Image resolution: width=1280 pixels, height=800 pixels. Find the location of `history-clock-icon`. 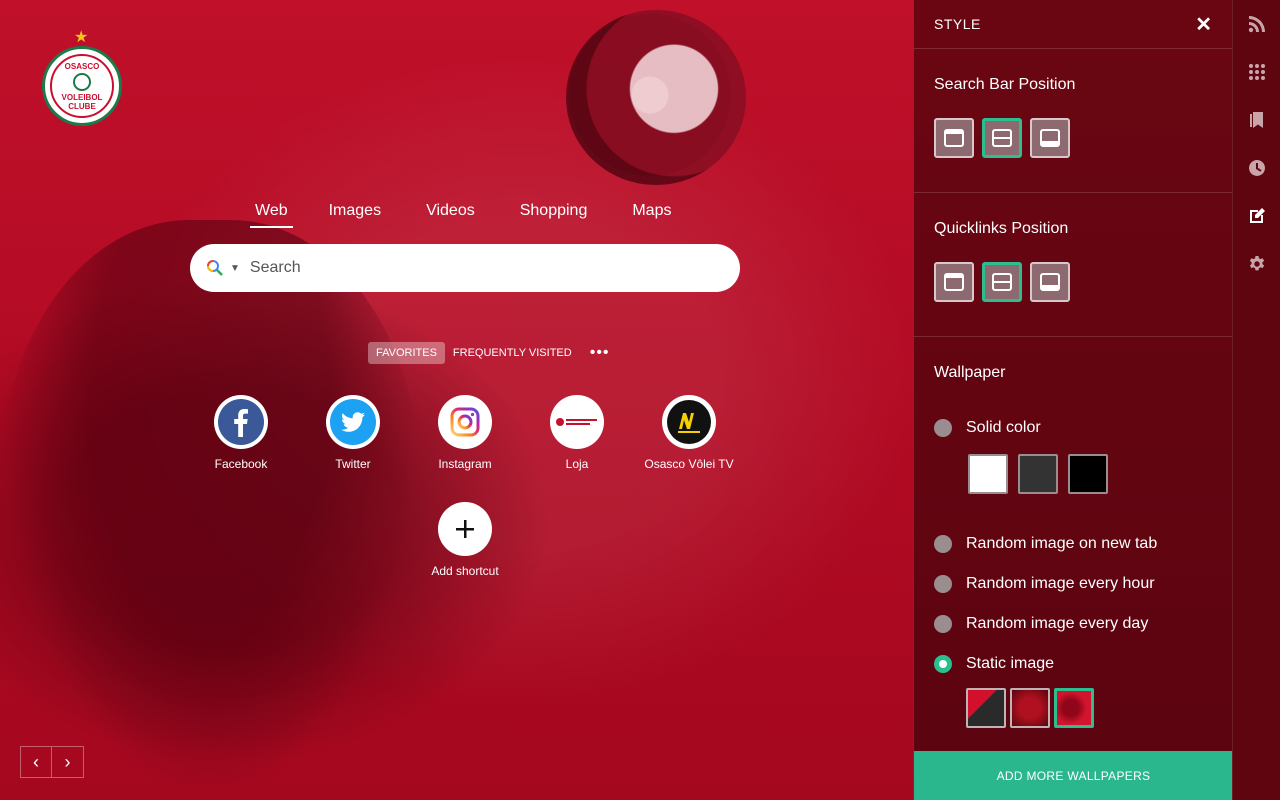

history-clock-icon is located at coordinates (1257, 168).